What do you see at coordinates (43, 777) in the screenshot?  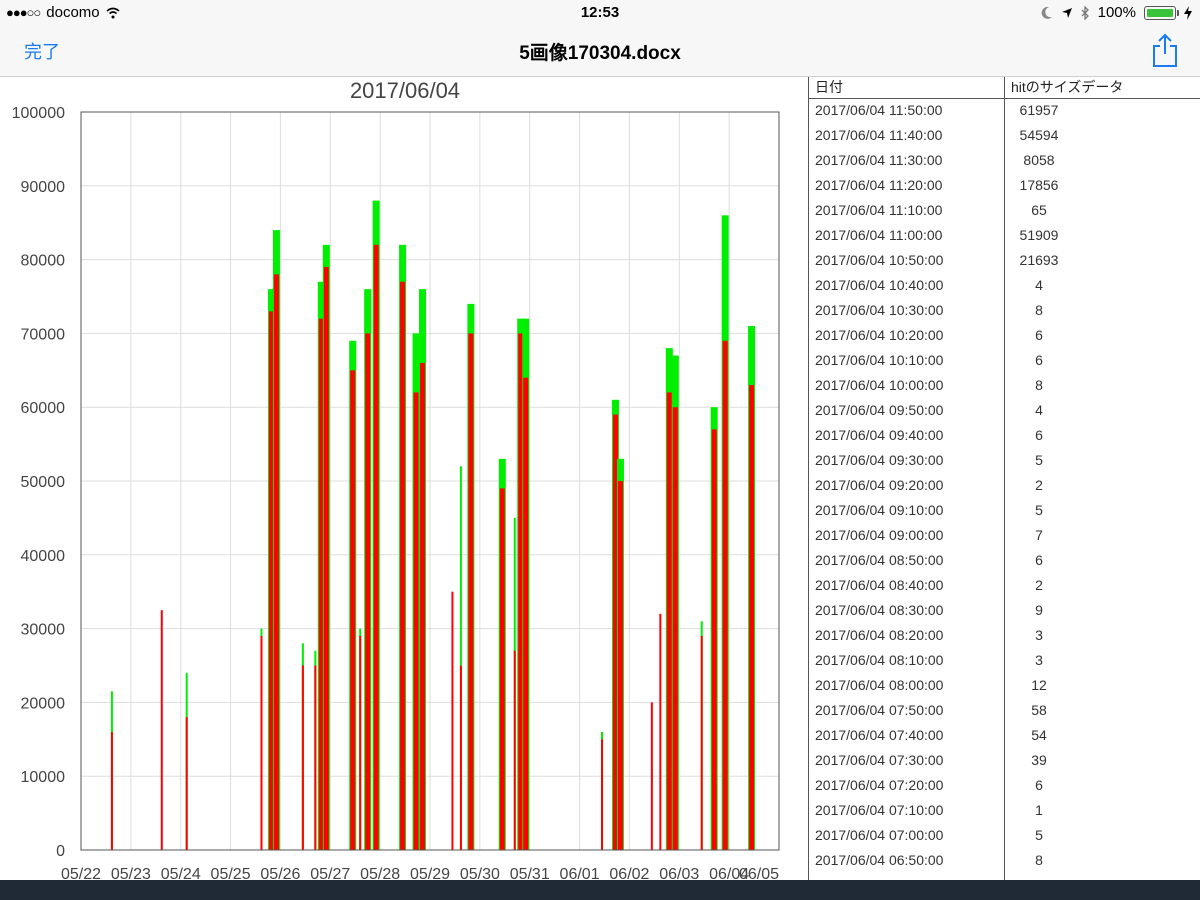 I see `y-tick-label: 10000` at bounding box center [43, 777].